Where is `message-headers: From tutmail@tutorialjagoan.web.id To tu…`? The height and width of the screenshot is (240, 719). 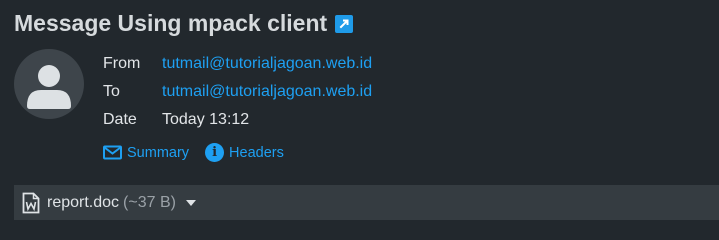 message-headers: From tutmail@tutorialjagoan.web.id To tu… is located at coordinates (237, 94).